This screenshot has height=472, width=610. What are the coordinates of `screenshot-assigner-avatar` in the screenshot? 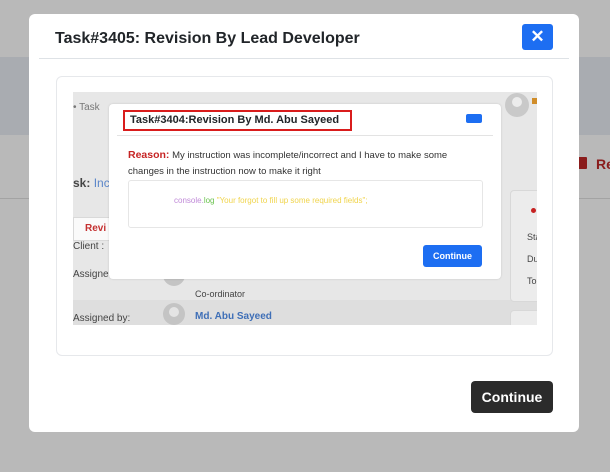 It's located at (174, 314).